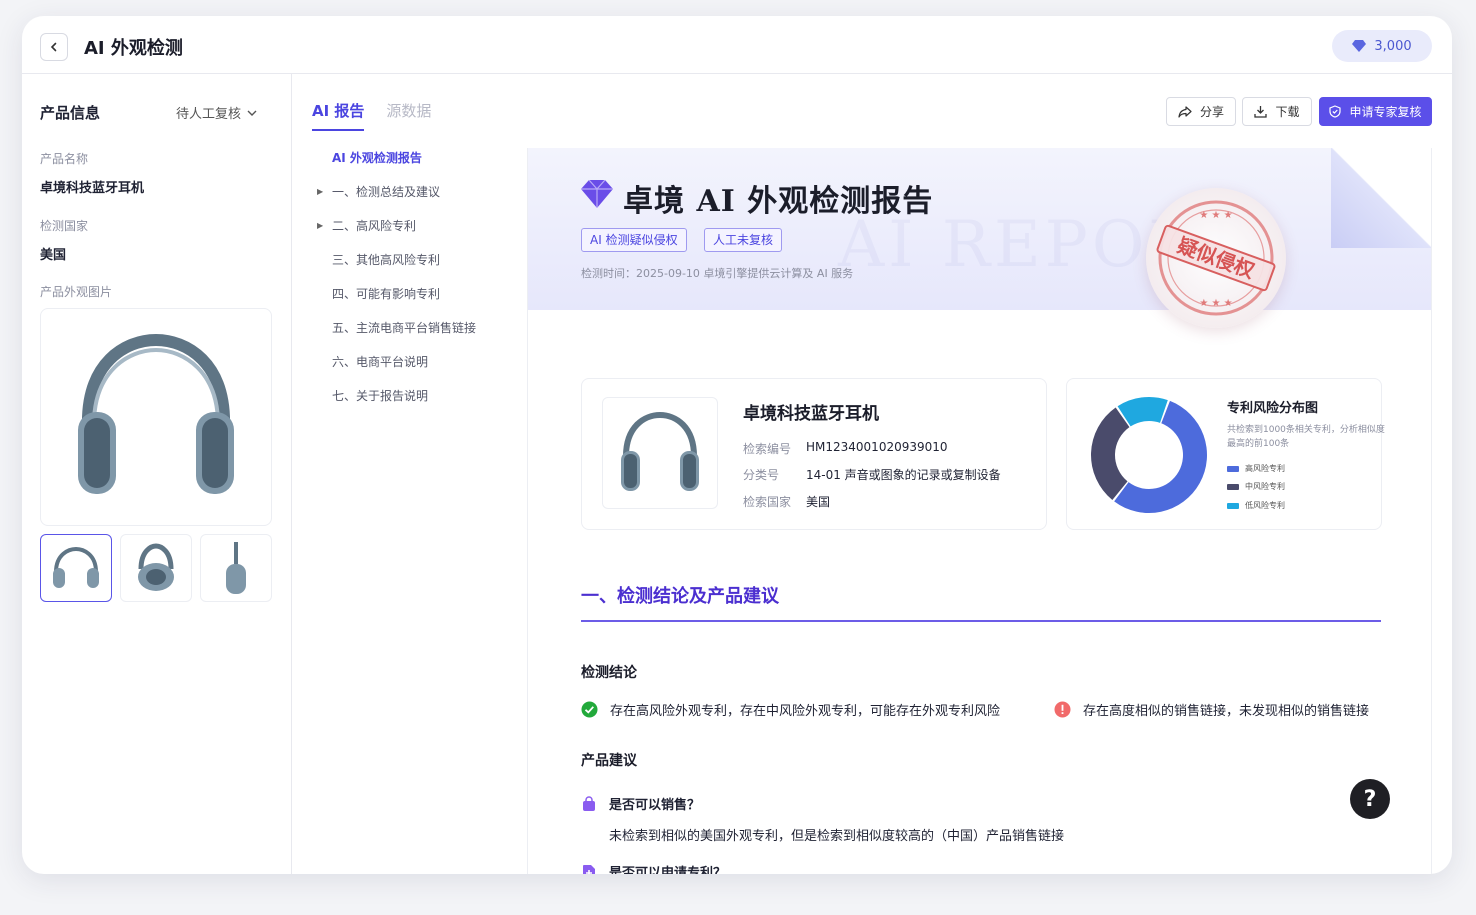 The height and width of the screenshot is (915, 1476). Describe the element at coordinates (805, 711) in the screenshot. I see `conclusion-ok-text: 存在高风险外观专利，存在中风险外观专利，可能存在外观专利风险` at that location.